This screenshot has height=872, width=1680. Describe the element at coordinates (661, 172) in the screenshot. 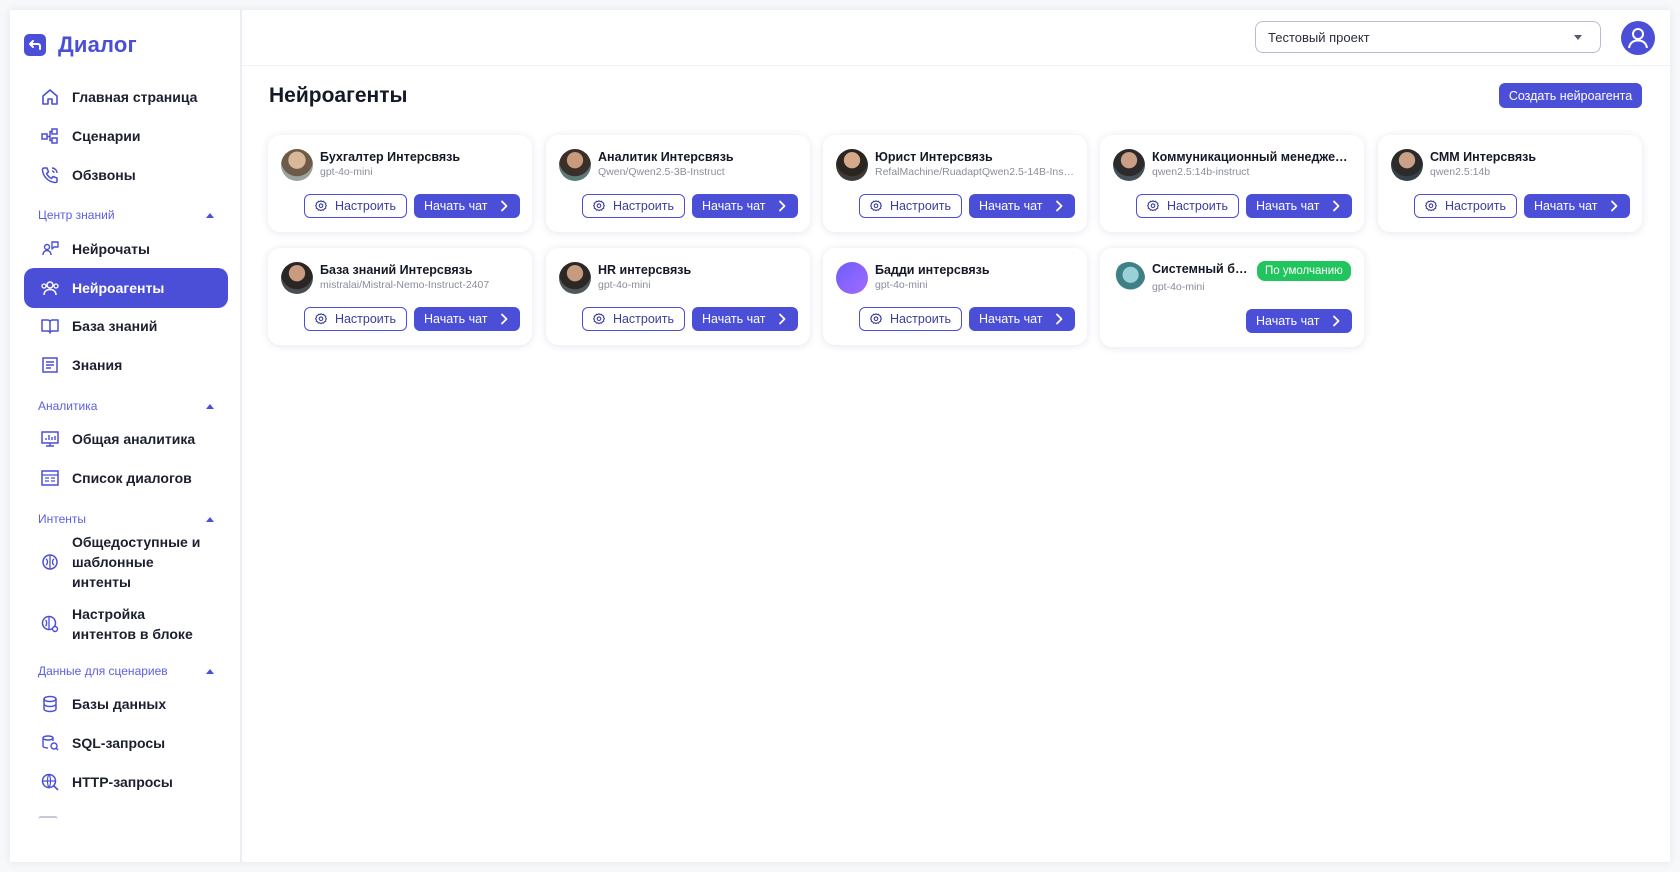

I see `agent-model: Qwen/Qwen2.5-3B-Instruct` at that location.